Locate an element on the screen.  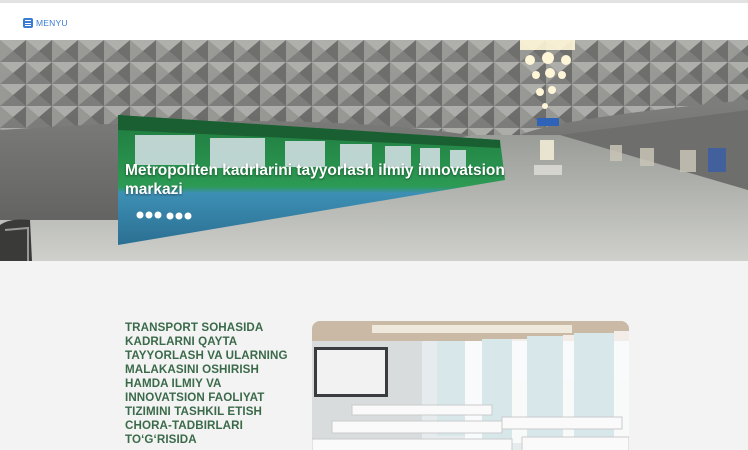
menu-button: MENYU is located at coordinates (45, 23).